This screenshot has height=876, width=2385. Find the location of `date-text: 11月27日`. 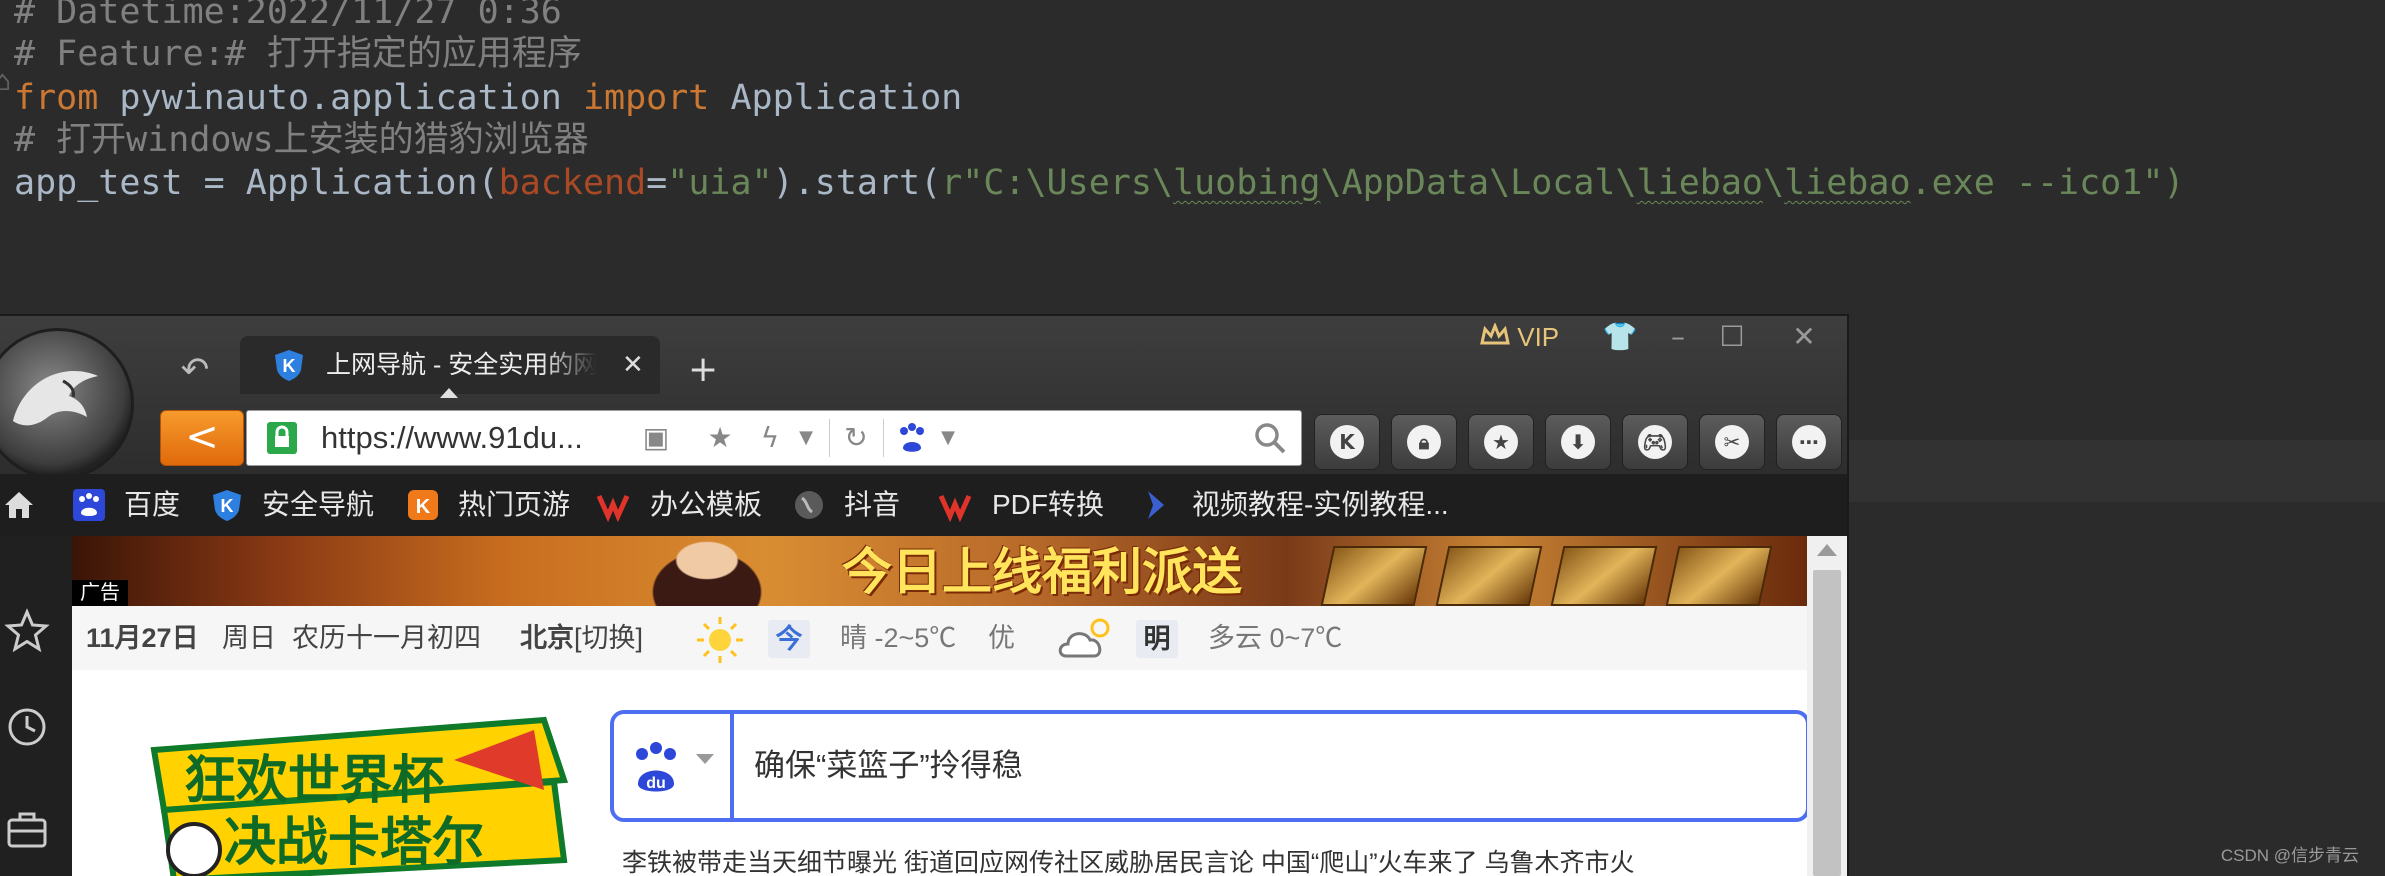

date-text: 11月27日 is located at coordinates (142, 638).